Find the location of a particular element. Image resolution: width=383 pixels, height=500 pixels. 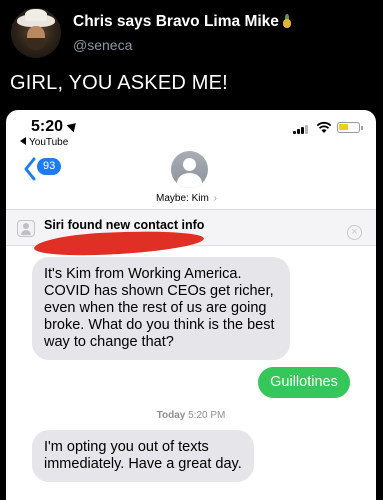

close-icon: × is located at coordinates (354, 232).